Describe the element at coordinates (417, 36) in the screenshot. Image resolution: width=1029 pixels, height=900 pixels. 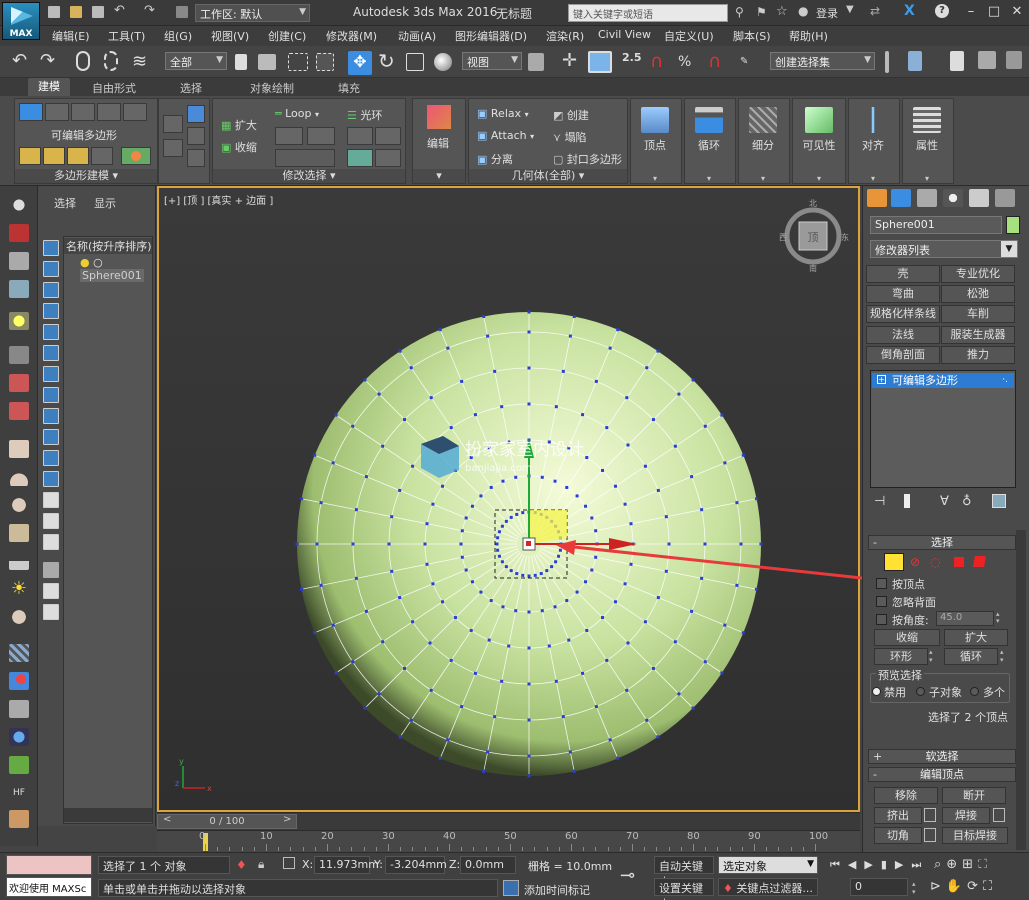
I see `menu-animation: 动画(A)` at that location.